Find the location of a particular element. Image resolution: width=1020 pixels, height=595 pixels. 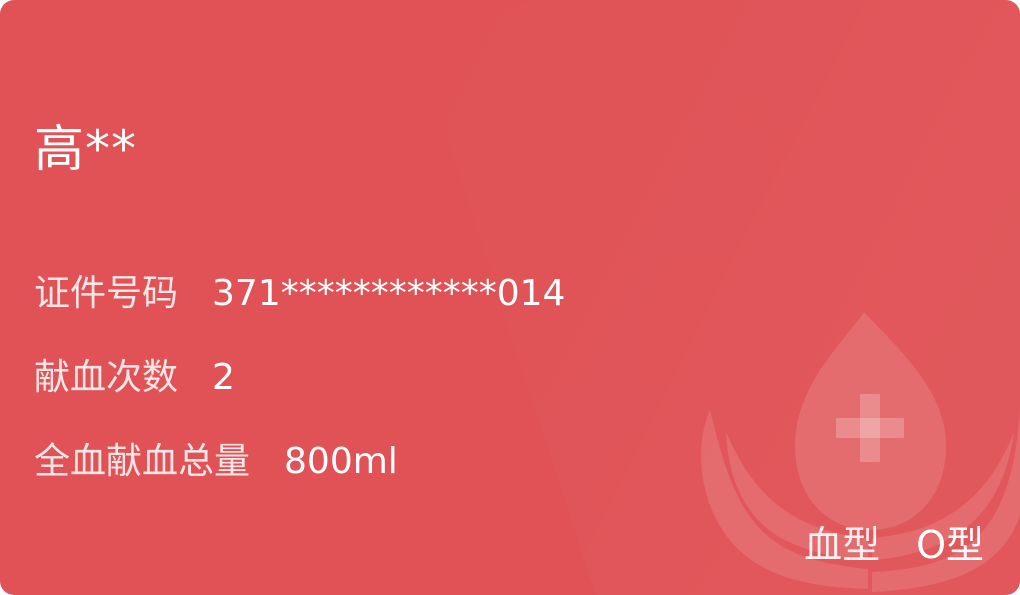

blood-type: 血型 O型 is located at coordinates (894, 545).